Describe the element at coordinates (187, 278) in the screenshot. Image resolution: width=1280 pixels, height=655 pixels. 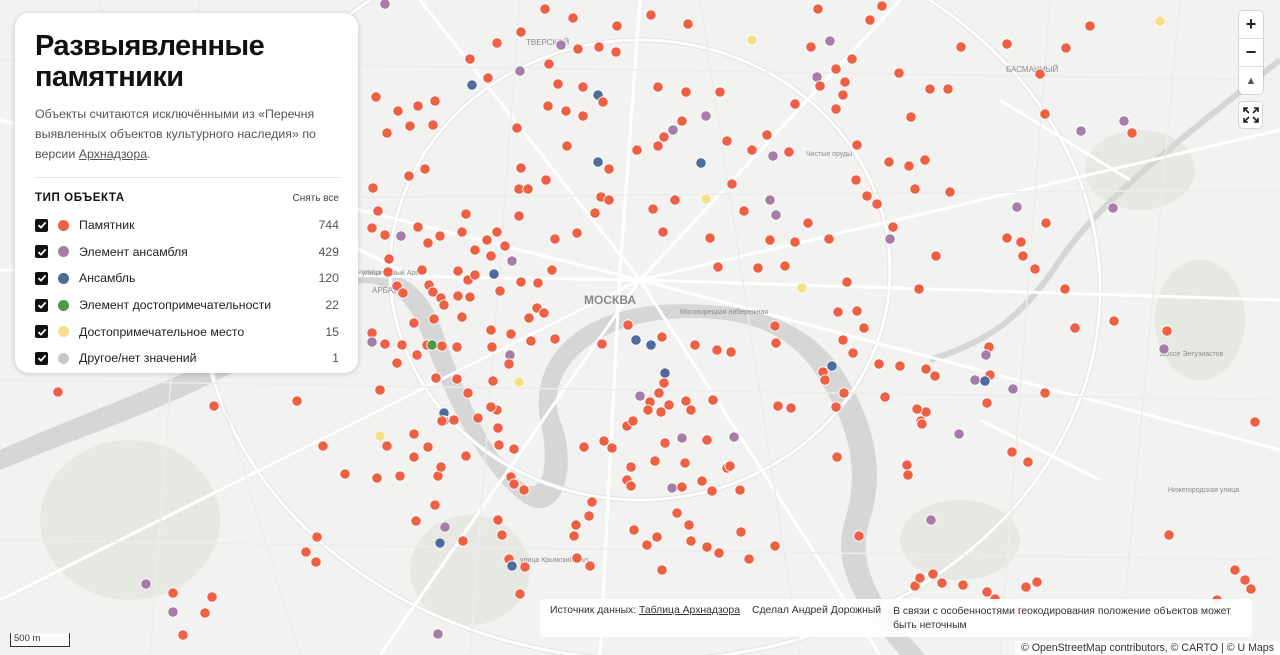
I see `category-row: Ансамбль 120` at that location.